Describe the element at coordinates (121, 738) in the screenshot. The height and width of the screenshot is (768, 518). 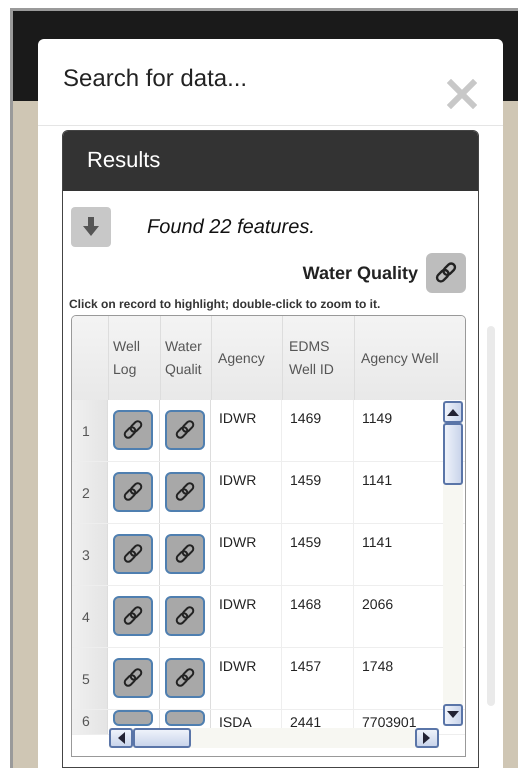
I see `triangle-left-icon` at that location.